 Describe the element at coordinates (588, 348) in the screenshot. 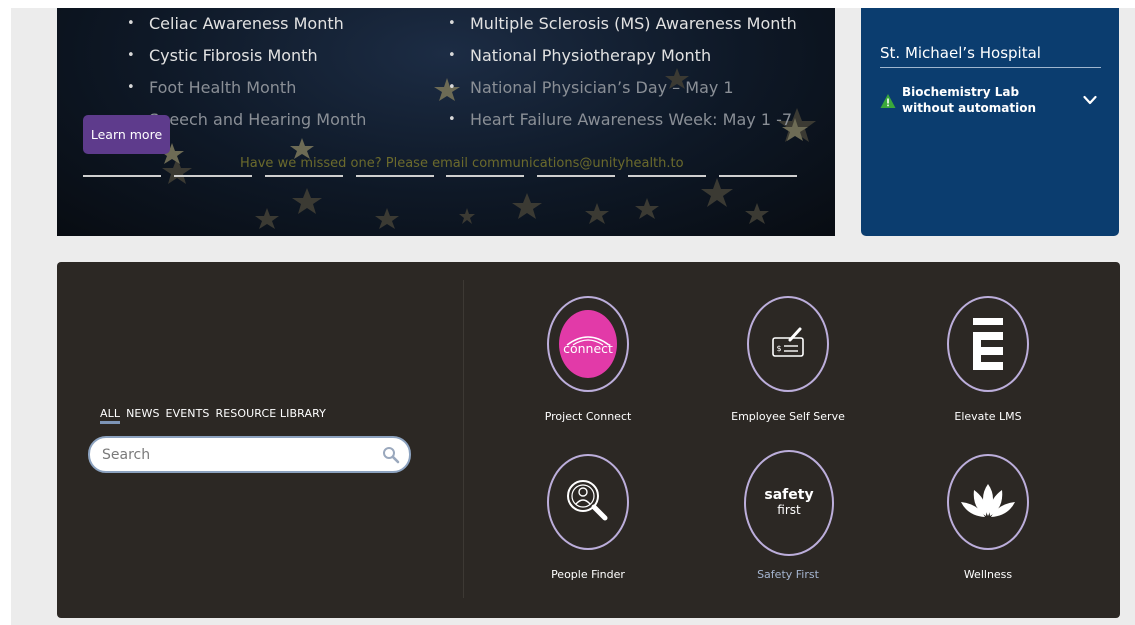

I see `connect-logo-text: connect` at that location.